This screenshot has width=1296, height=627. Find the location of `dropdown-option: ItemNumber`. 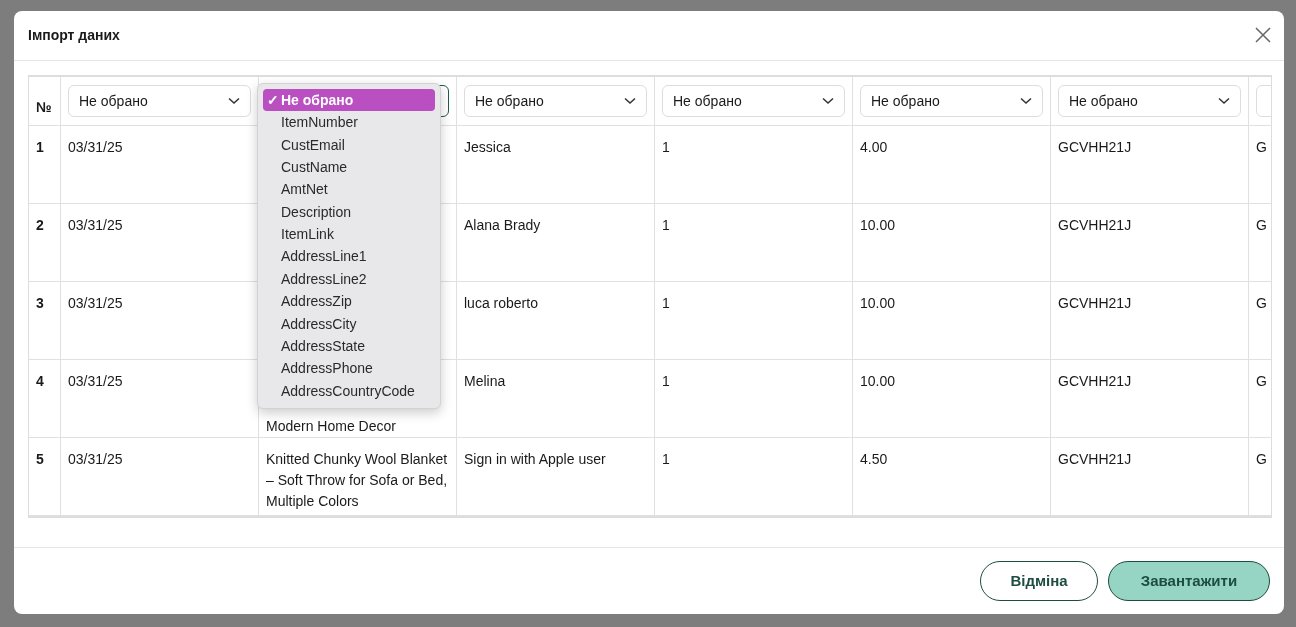

dropdown-option: ItemNumber is located at coordinates (349, 122).